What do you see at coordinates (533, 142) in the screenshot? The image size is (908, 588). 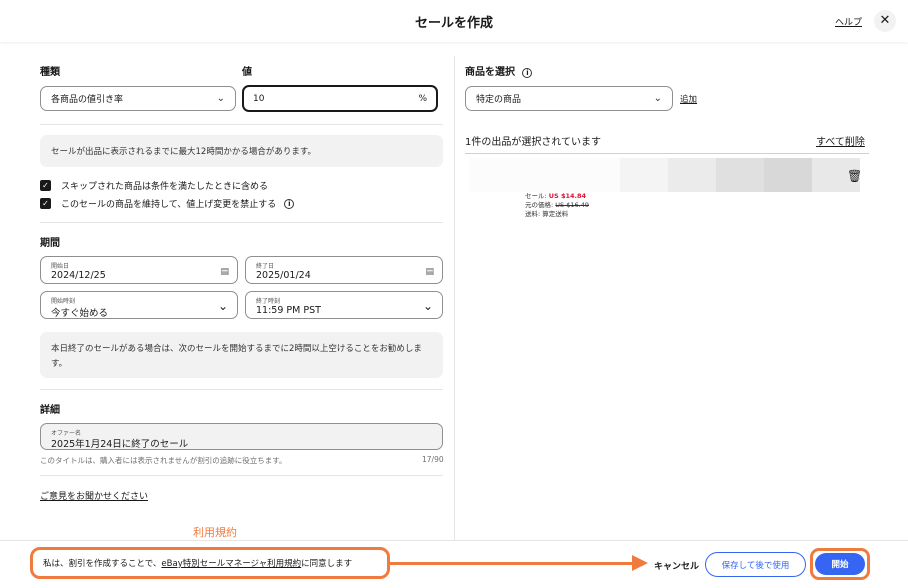 I see `selected-count: 1件の出品が選択されています` at bounding box center [533, 142].